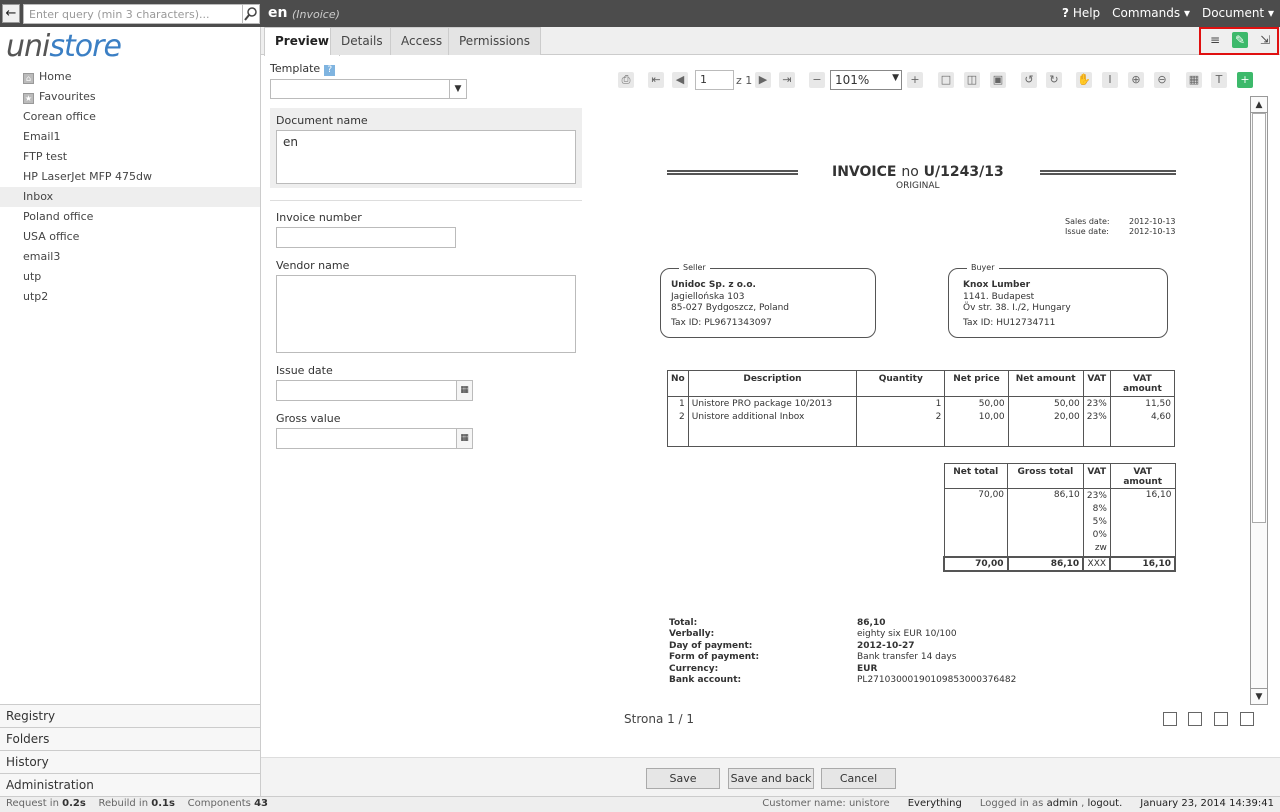  I want to click on document-menu: Document ▾, so click(1238, 13).